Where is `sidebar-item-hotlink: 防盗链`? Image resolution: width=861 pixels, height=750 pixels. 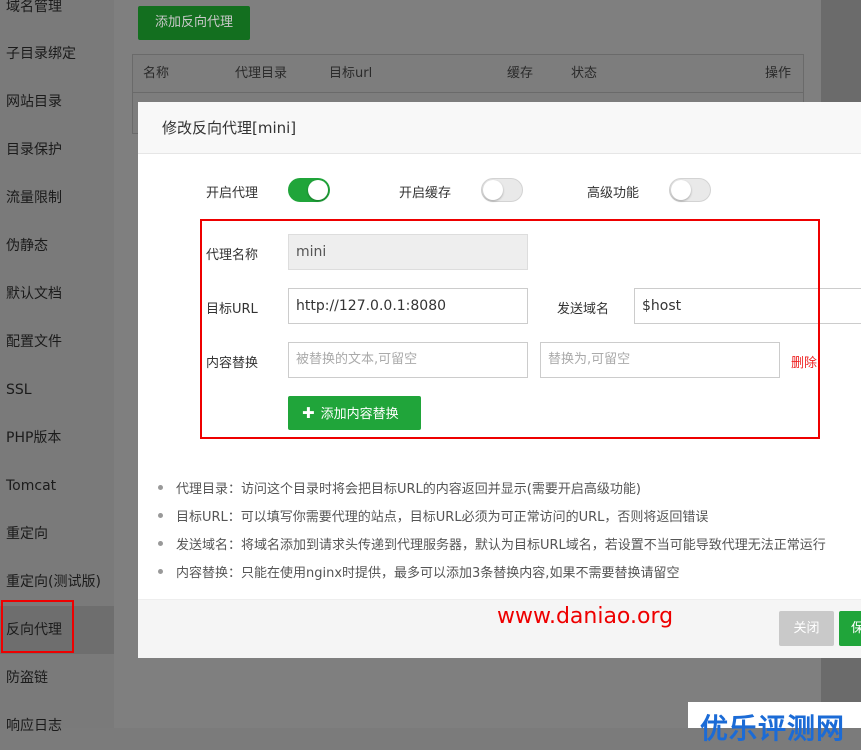
sidebar-item-hotlink: 防盗链 is located at coordinates (57, 678).